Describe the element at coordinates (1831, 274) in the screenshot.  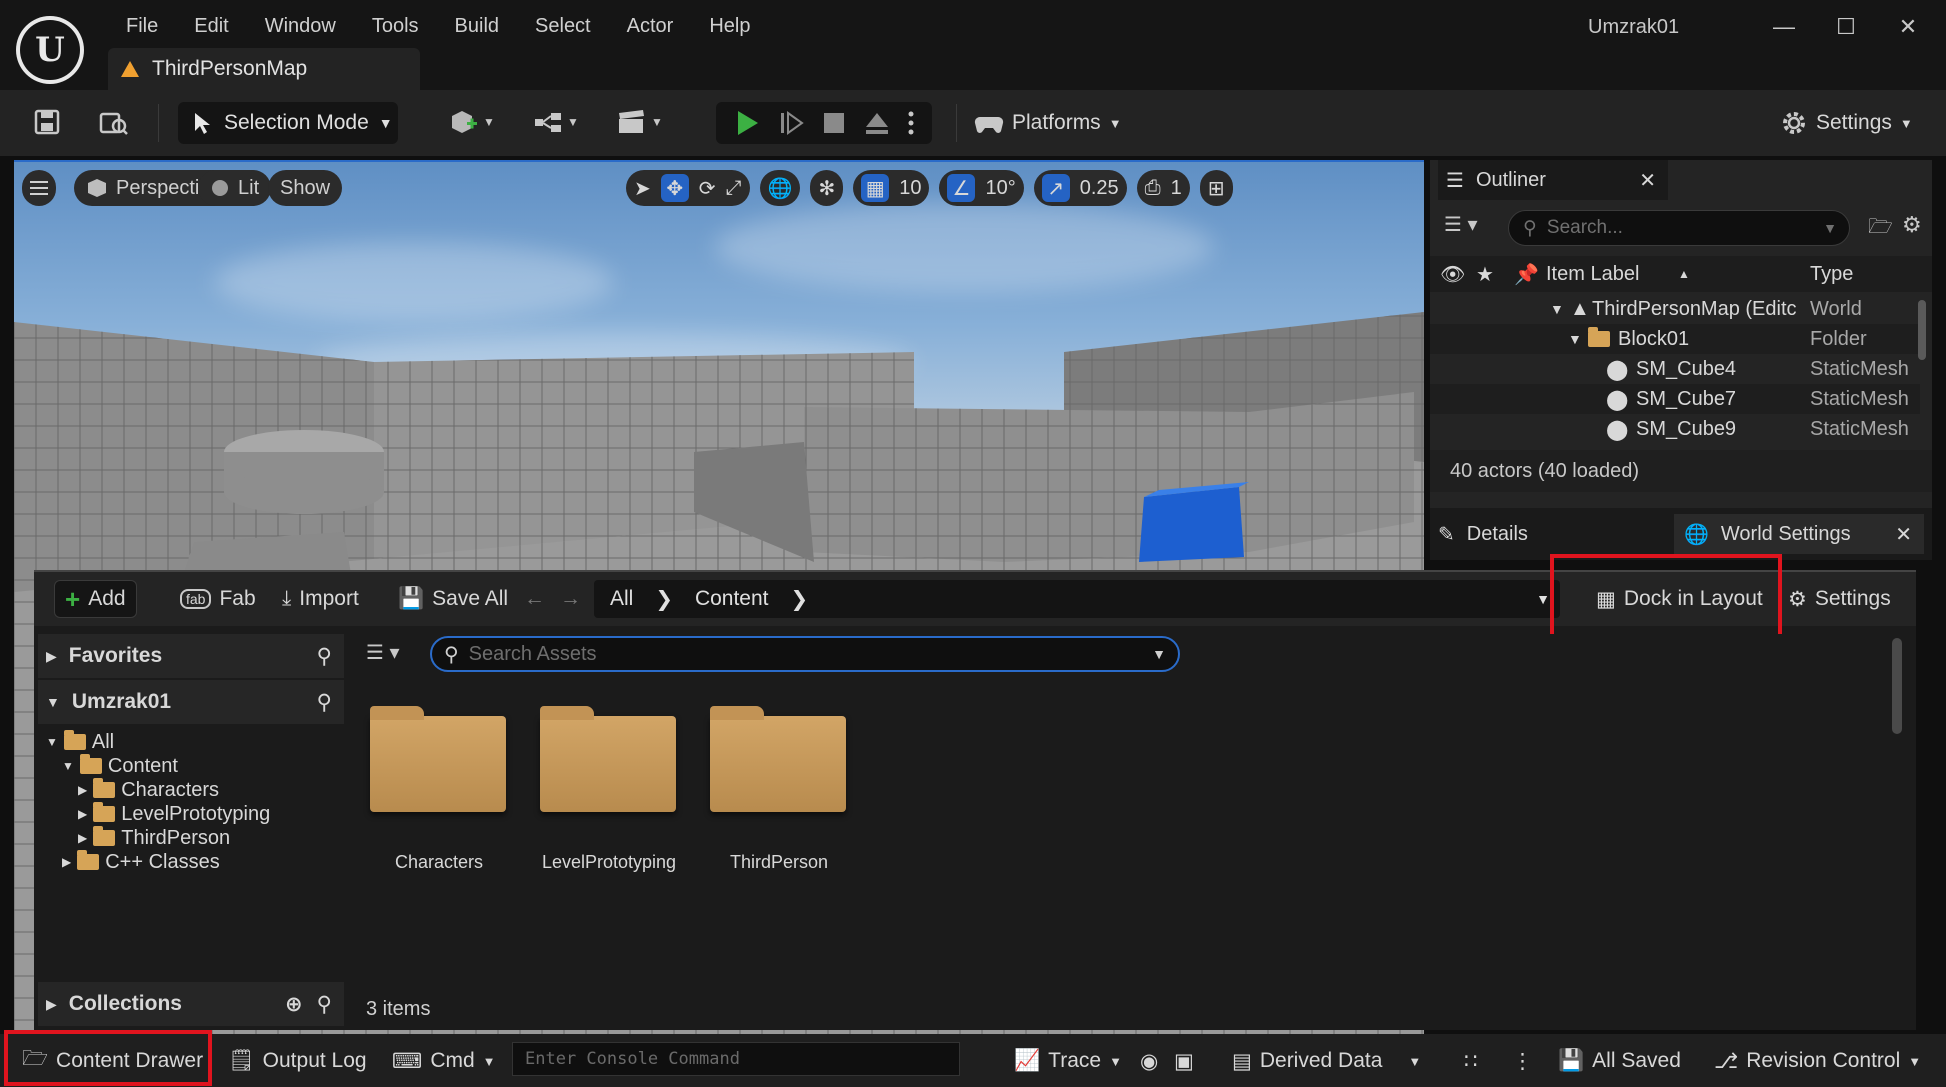
I see `type-column: Type` at that location.